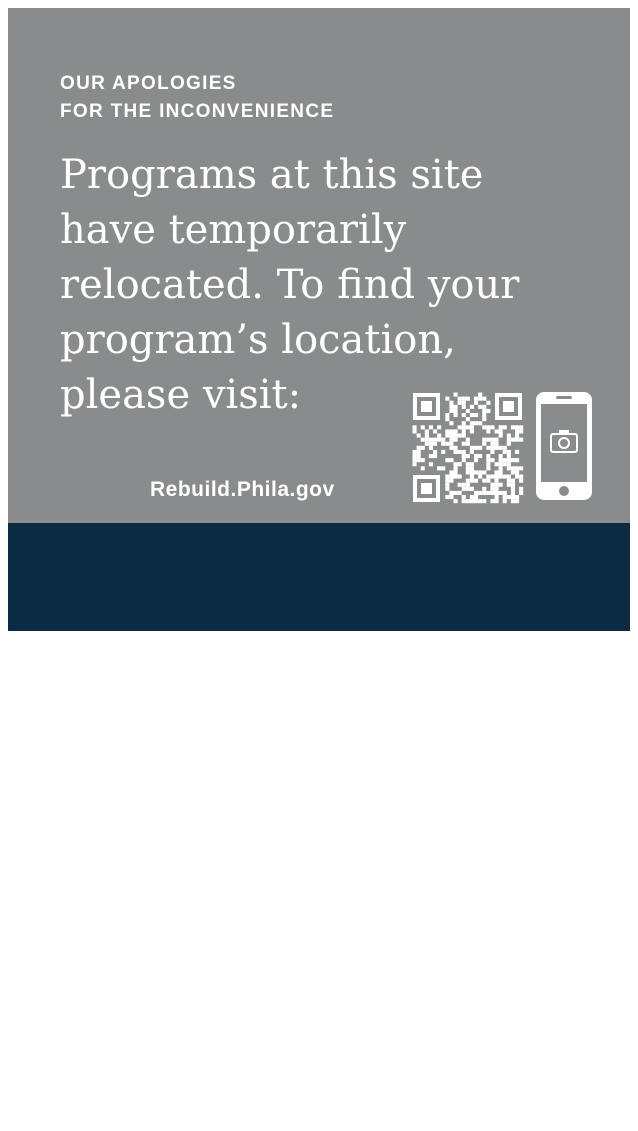  I want to click on ppr-logo-badge: PPR, so click(100, 1094).